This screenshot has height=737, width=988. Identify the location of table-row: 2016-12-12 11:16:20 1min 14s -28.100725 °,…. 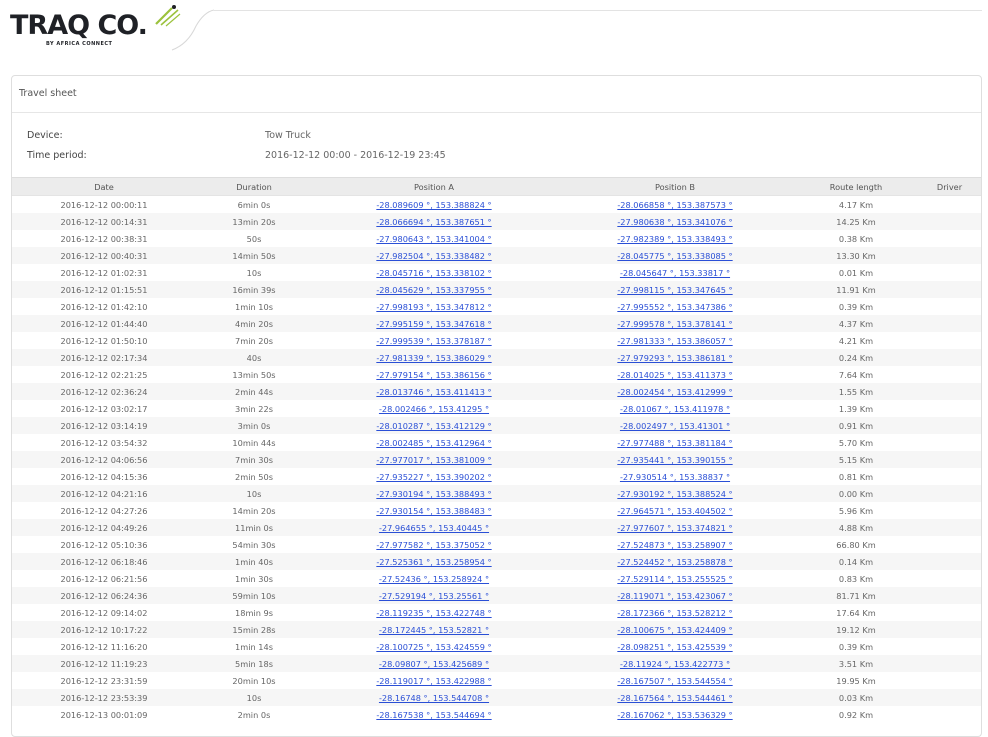
(496, 646).